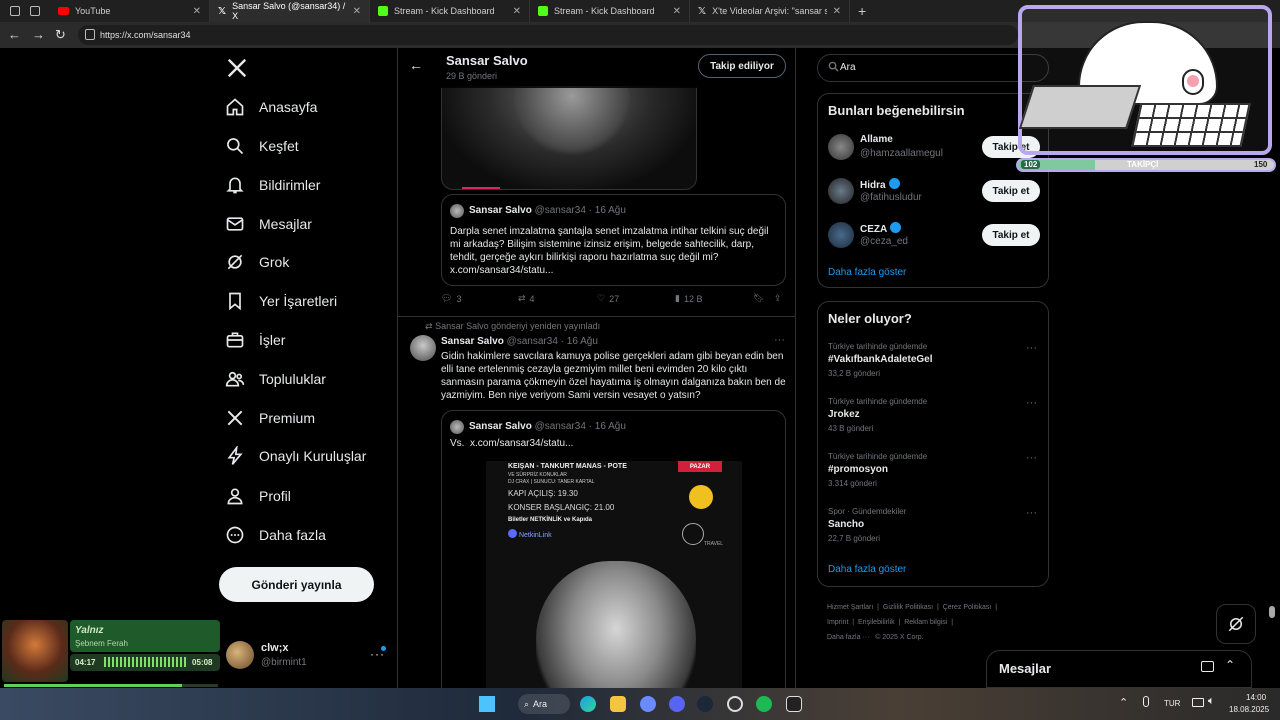 The width and height of the screenshot is (1280, 720). I want to click on repost-button: ⇄ 4, so click(526, 298).